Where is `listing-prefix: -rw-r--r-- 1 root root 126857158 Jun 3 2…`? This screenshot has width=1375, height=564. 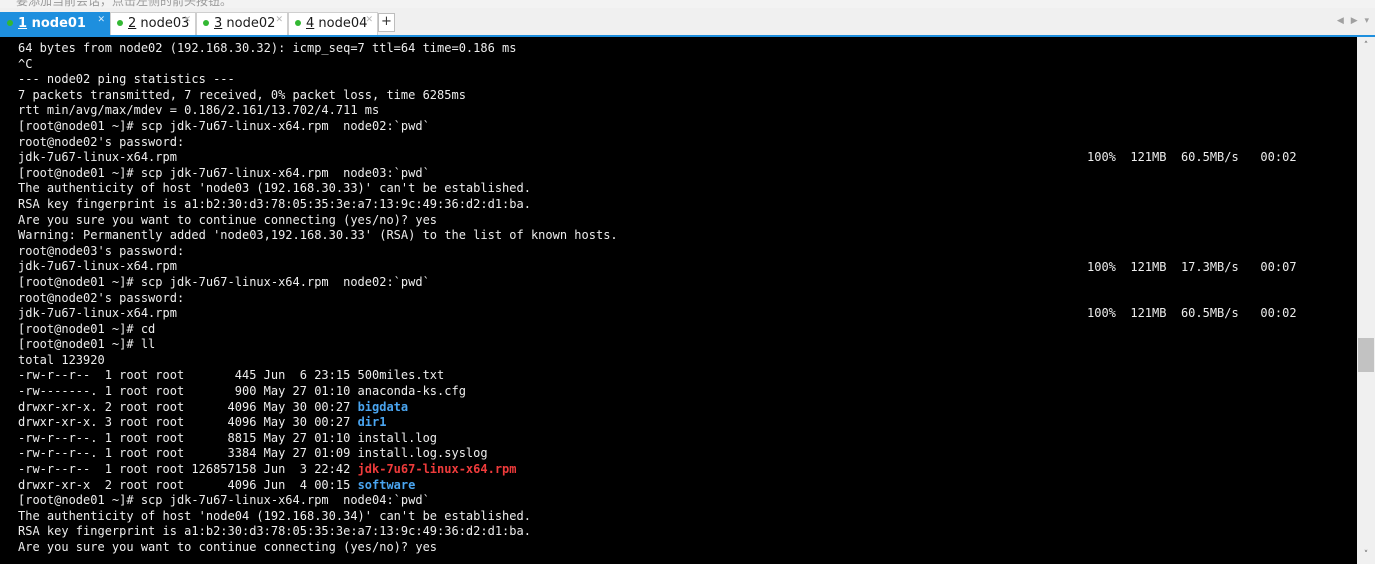
listing-prefix: -rw-r--r-- 1 root root 126857158 Jun 3 2… is located at coordinates (188, 469).